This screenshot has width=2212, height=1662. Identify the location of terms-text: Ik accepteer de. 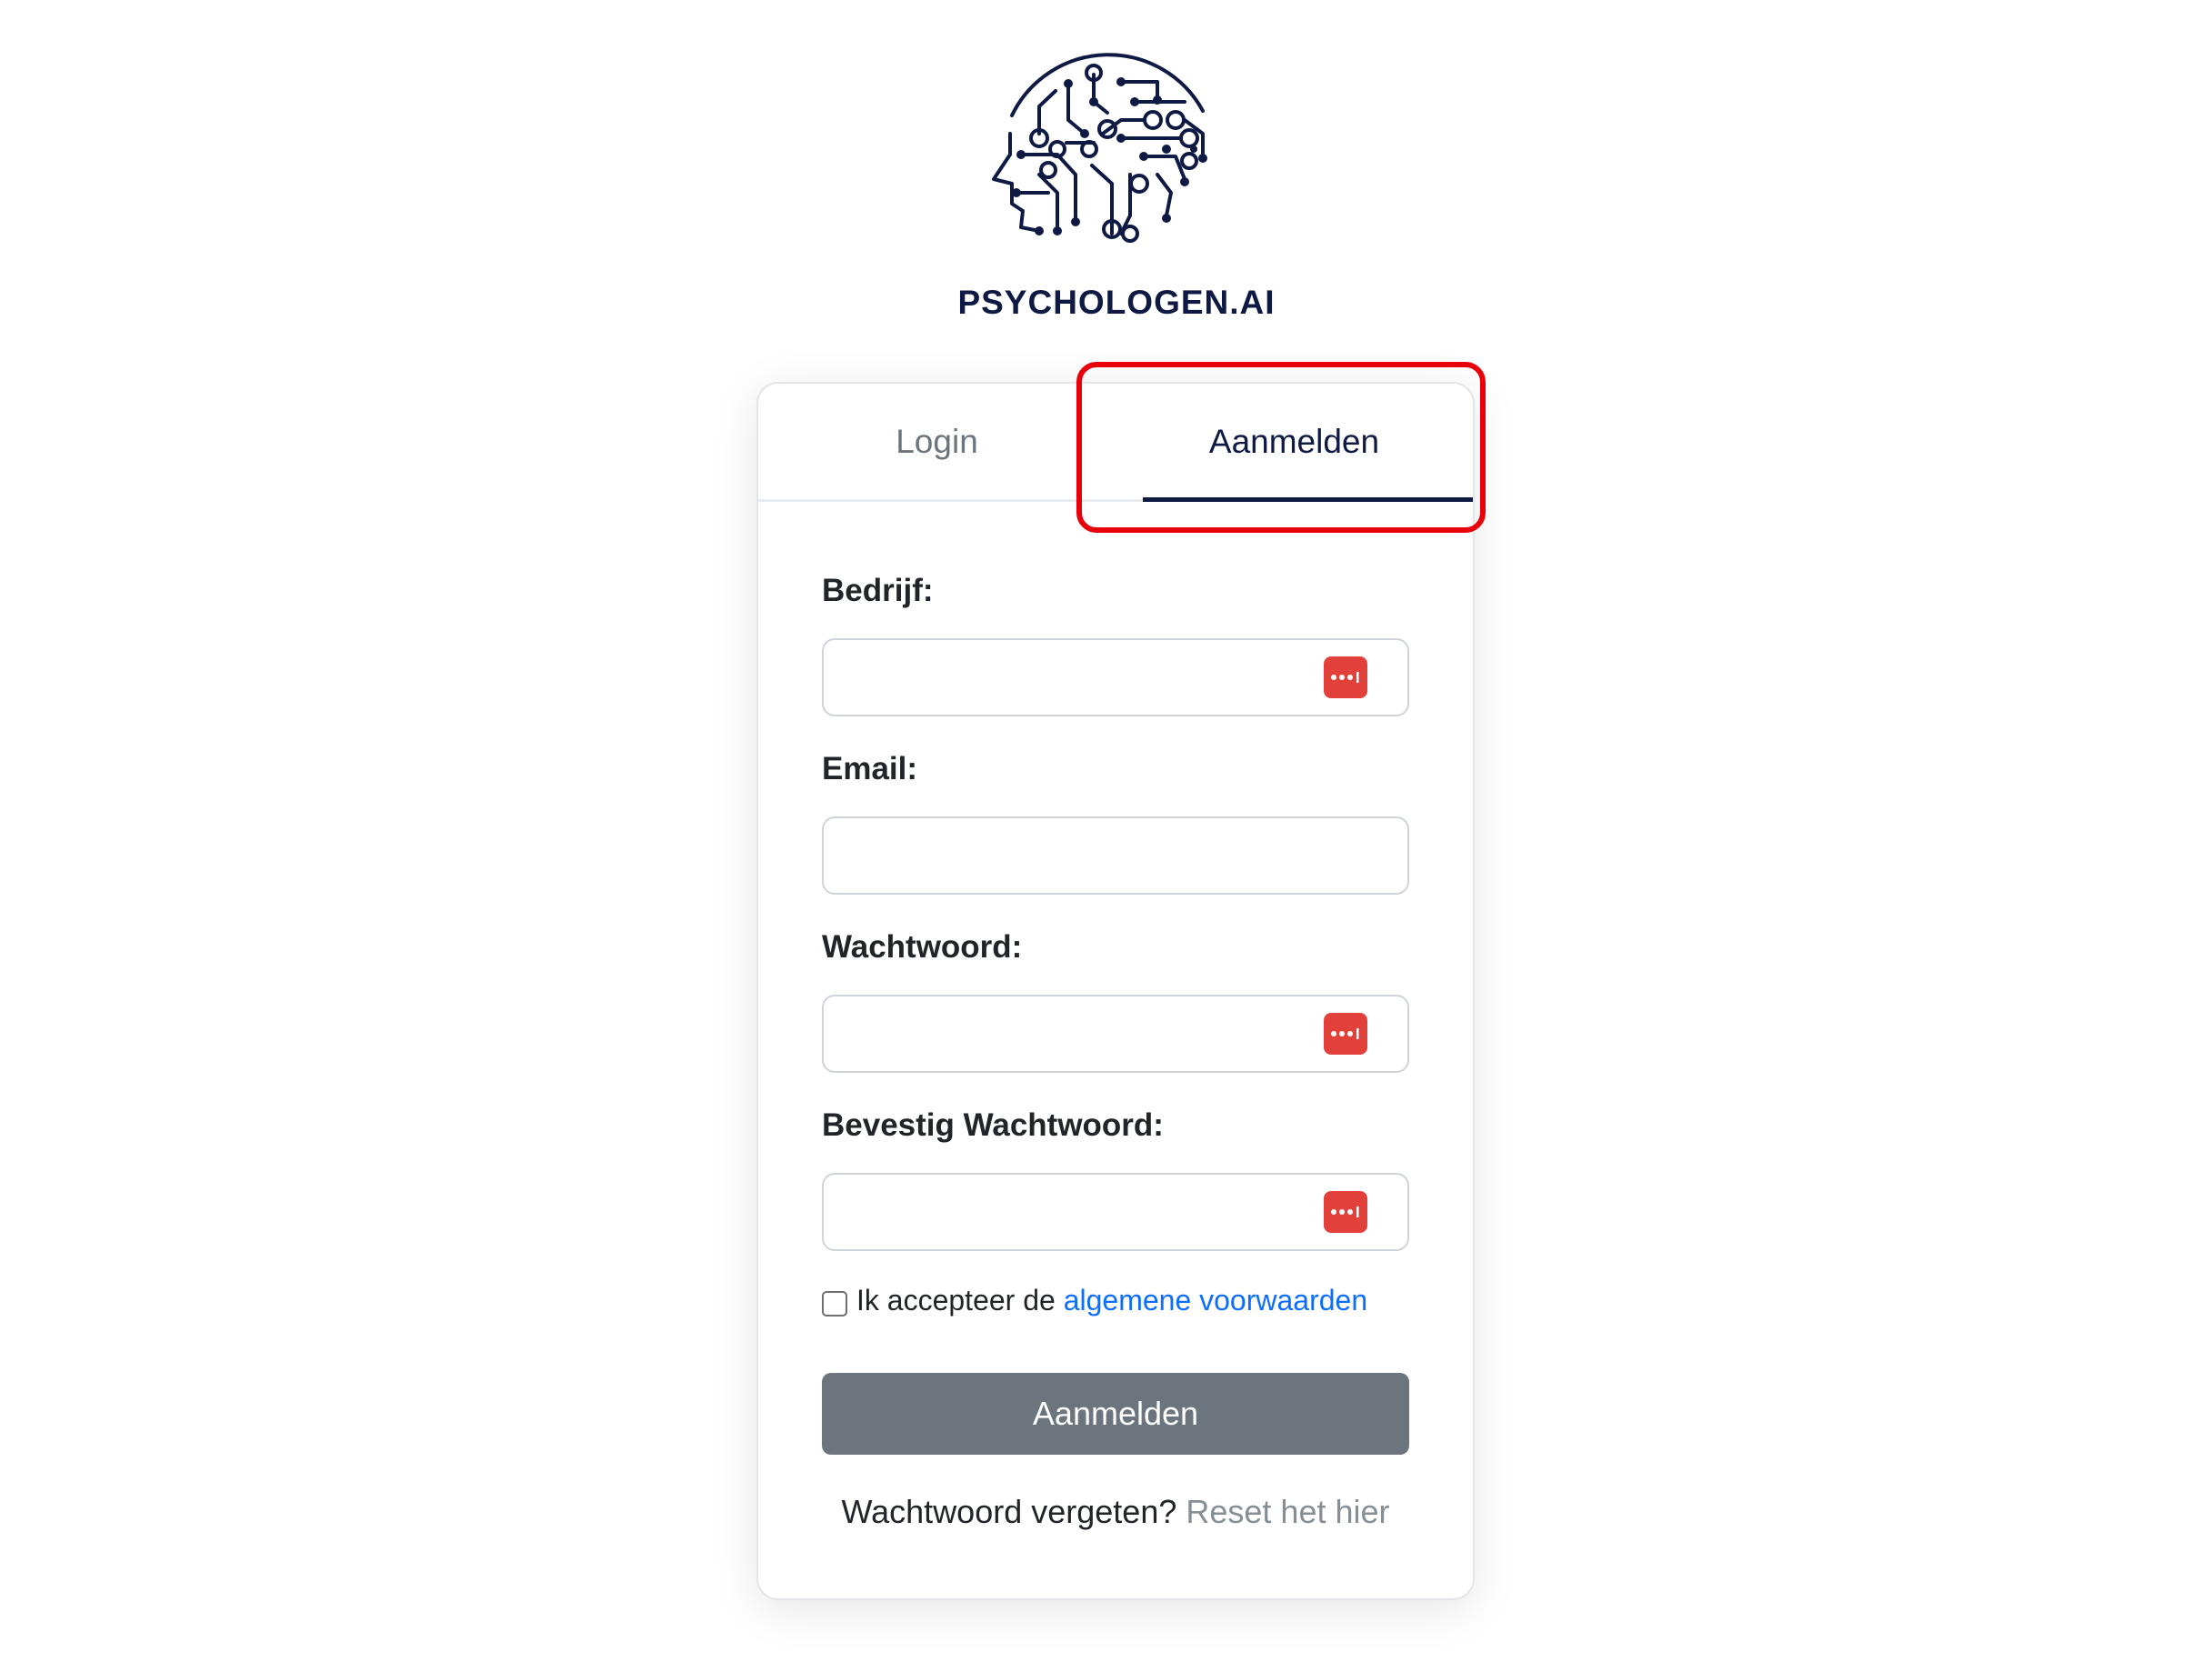
(956, 1301).